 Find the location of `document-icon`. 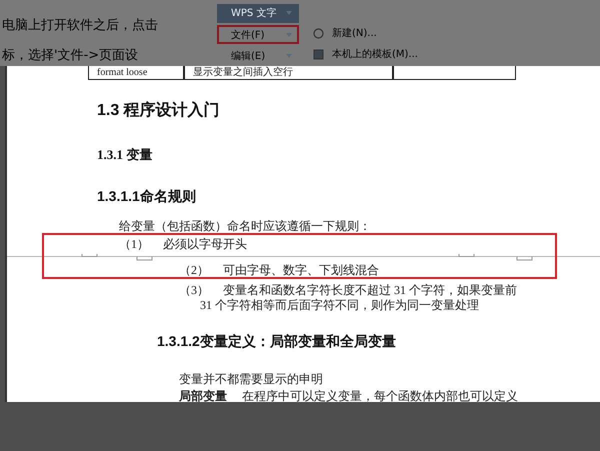

document-icon is located at coordinates (318, 54).